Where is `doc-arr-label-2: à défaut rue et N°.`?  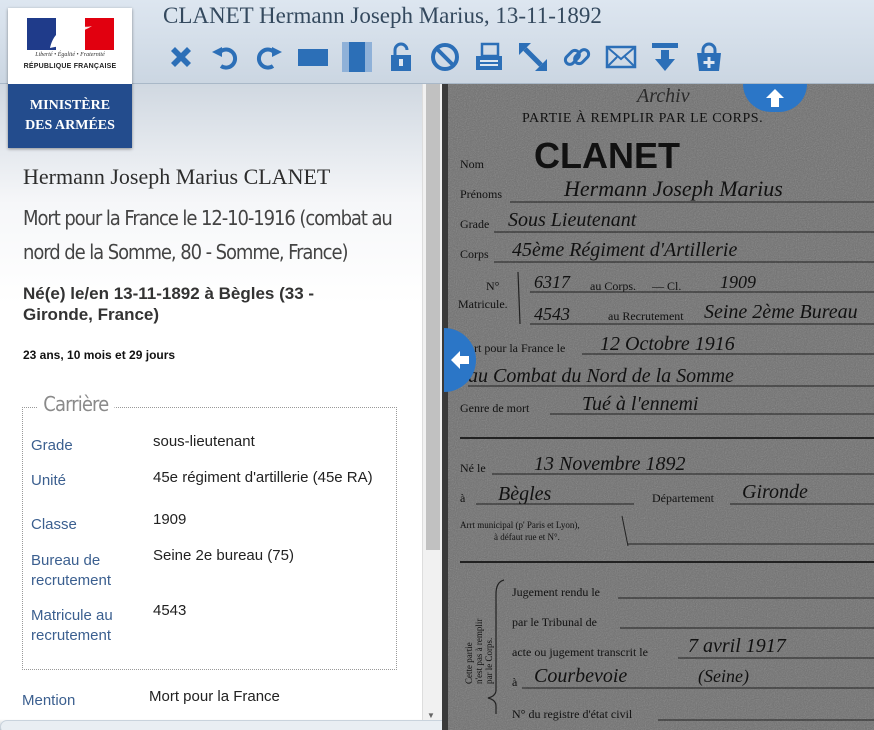
doc-arr-label-2: à défaut rue et N°. is located at coordinates (527, 537).